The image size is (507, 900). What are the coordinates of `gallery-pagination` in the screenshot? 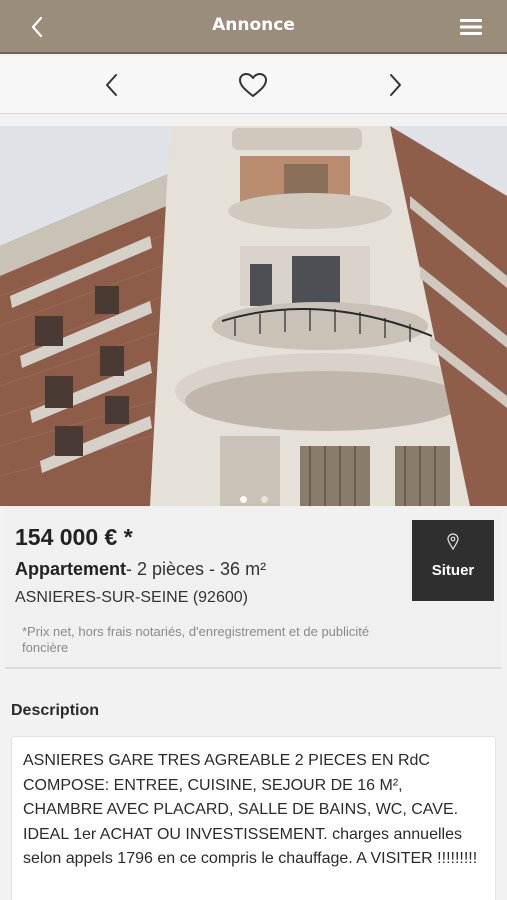 It's located at (253, 497).